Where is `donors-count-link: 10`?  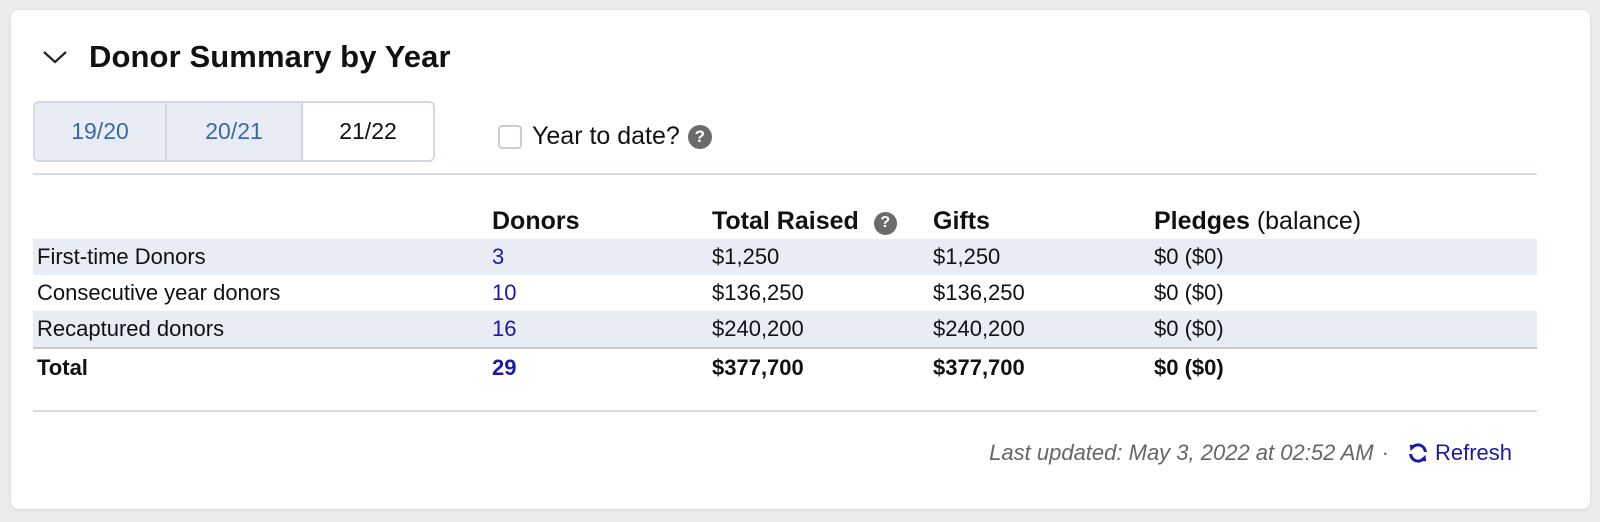
donors-count-link: 10 is located at coordinates (504, 292).